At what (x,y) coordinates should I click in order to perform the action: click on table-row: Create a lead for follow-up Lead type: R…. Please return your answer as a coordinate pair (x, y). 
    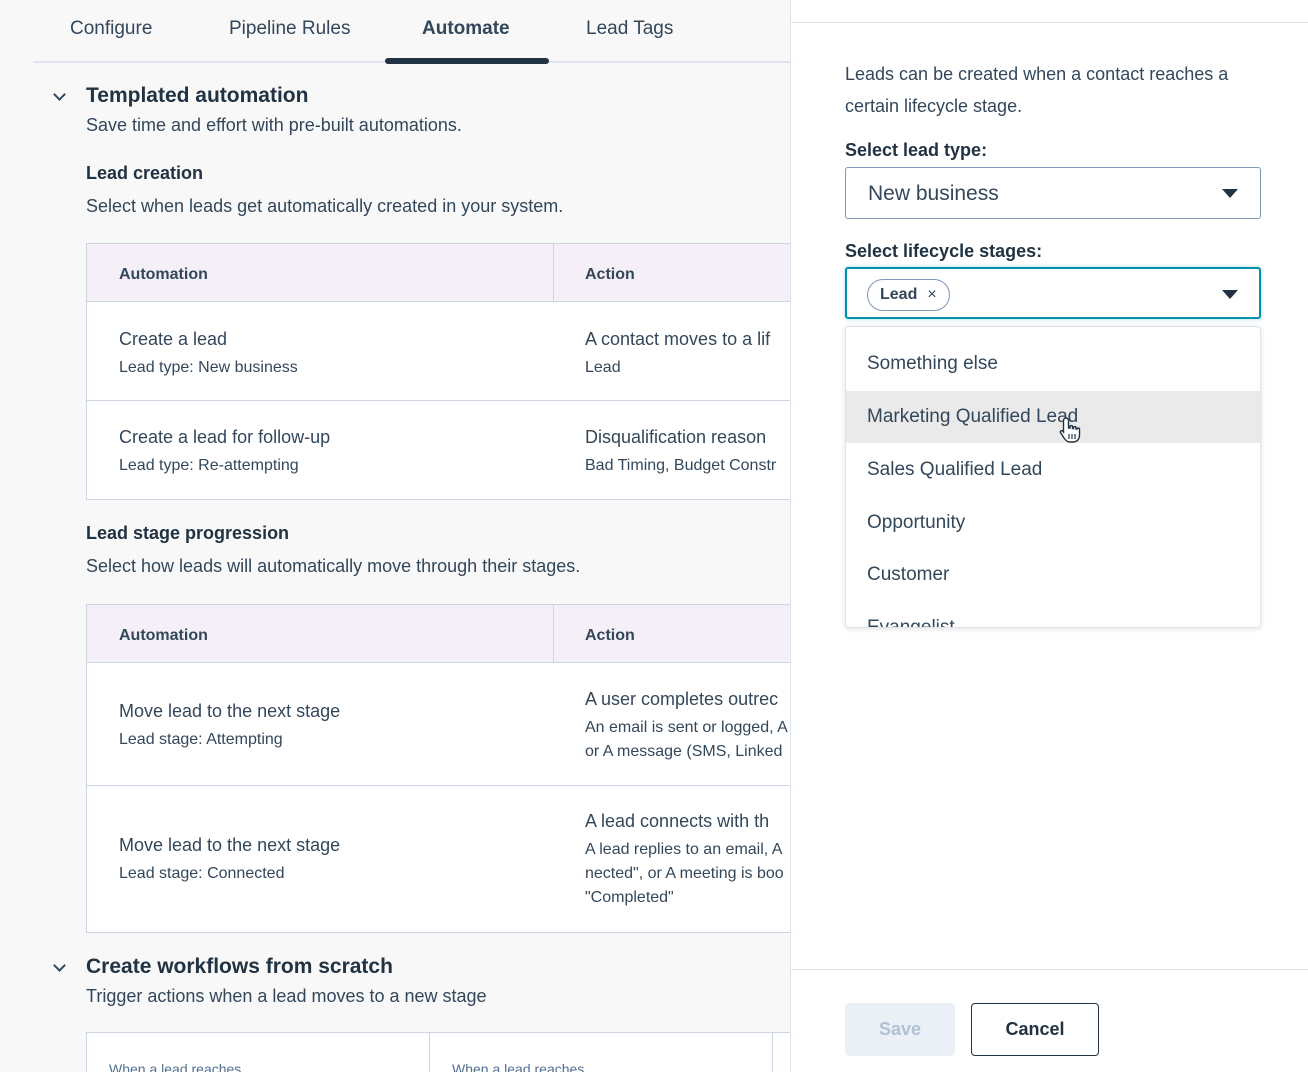
    Looking at the image, I should click on (438, 450).